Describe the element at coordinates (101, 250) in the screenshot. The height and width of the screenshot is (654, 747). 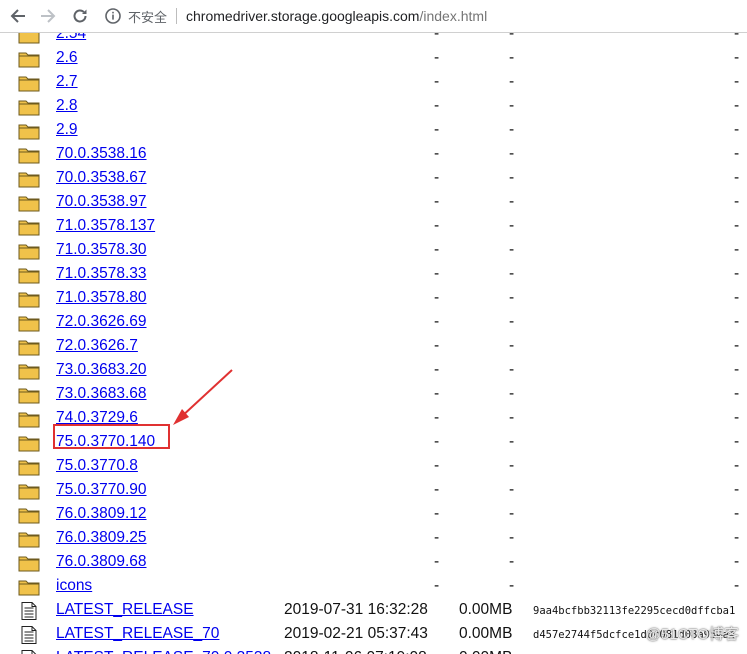
I see `entry-link: 71.0.3578.30` at that location.